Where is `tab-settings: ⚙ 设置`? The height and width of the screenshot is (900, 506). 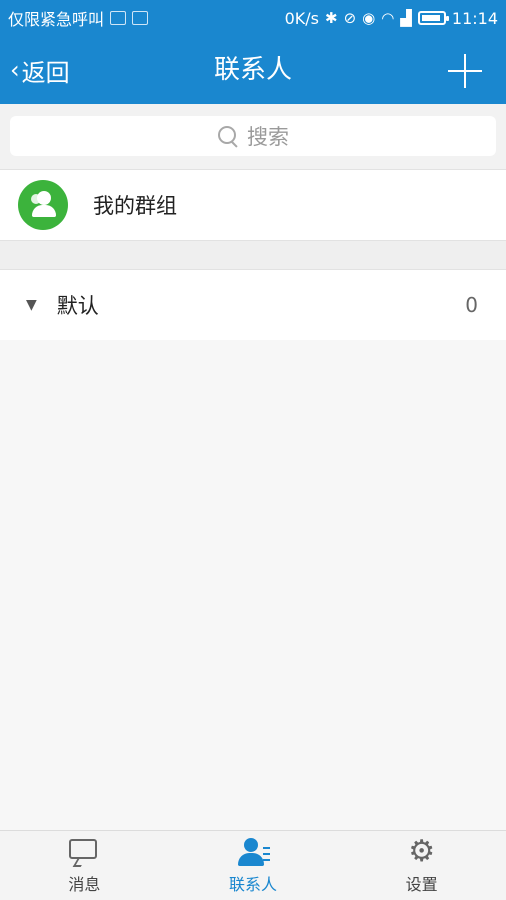 tab-settings: ⚙ 设置 is located at coordinates (421, 865).